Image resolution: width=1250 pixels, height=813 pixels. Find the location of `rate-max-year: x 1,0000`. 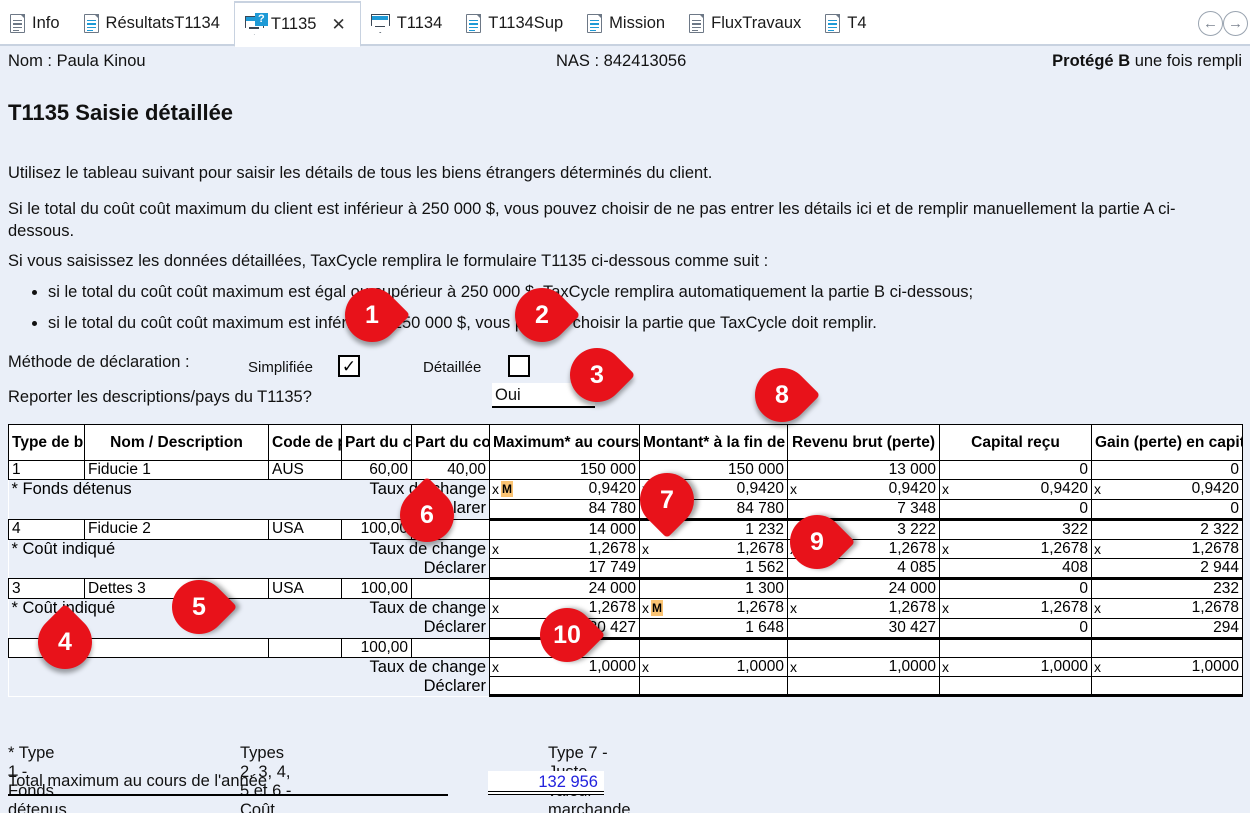

rate-max-year: x 1,0000 is located at coordinates (564, 666).